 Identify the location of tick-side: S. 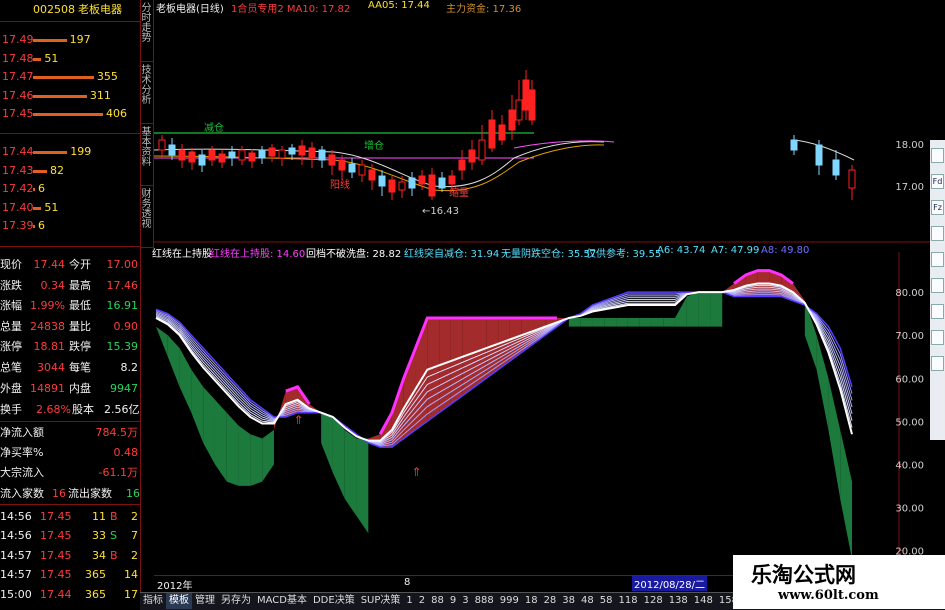
(113, 536).